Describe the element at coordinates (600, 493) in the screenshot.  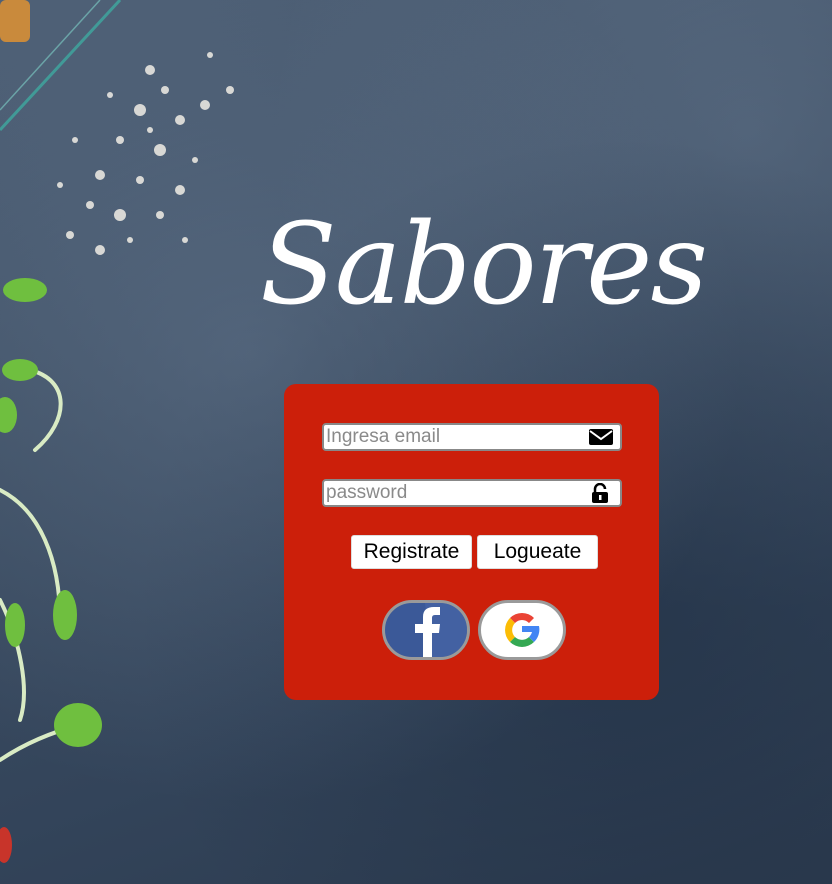
I see `unlock-icon` at that location.